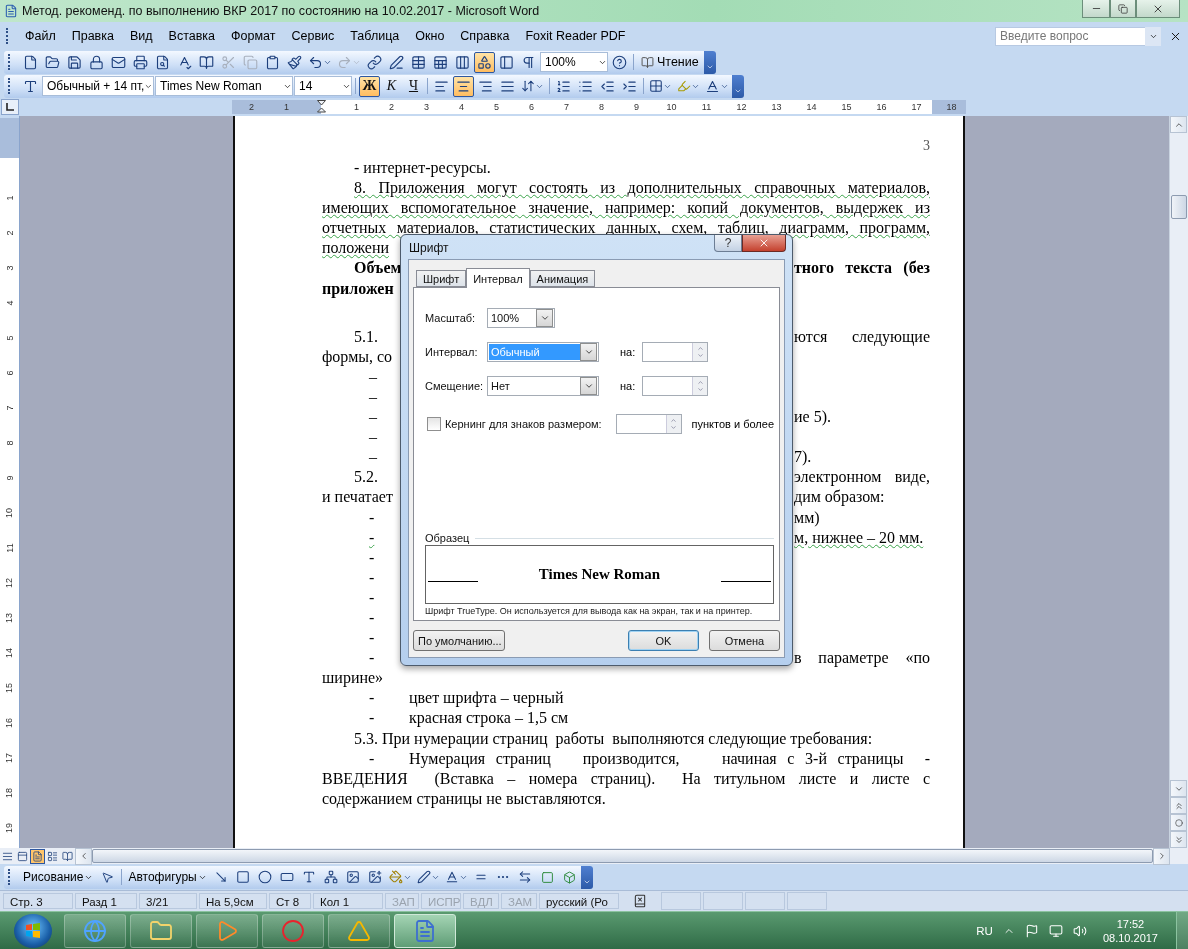 Image resolution: width=1188 pixels, height=949 pixels. Describe the element at coordinates (485, 36) in the screenshot. I see `menu-item: Справка` at that location.